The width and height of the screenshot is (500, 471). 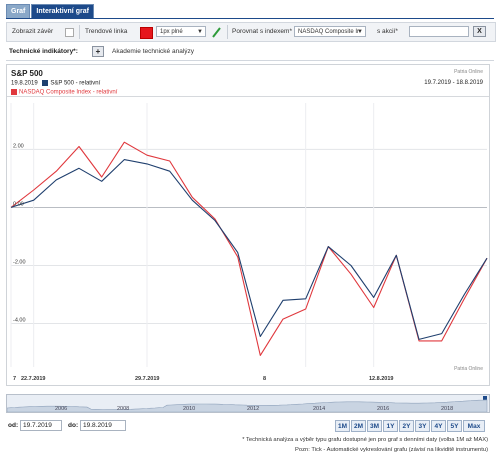 I want to click on range-5y-button: 5Y, so click(x=454, y=426).